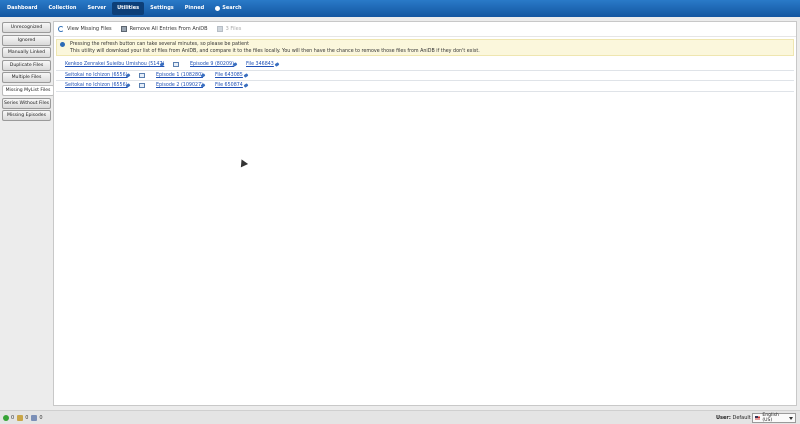  I want to click on nav-label: Search, so click(232, 8).